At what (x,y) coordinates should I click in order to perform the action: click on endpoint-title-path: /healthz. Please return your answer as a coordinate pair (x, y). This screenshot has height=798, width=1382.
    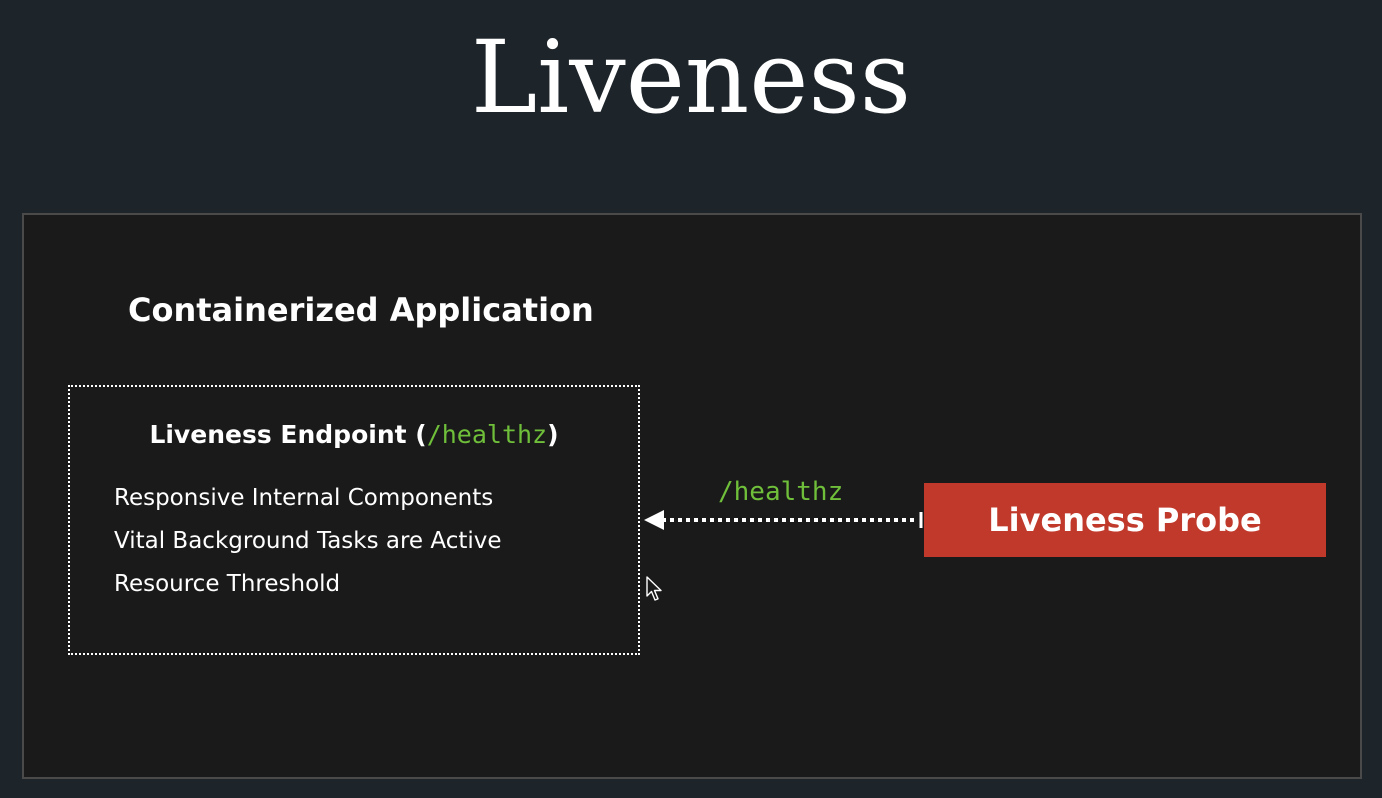
    Looking at the image, I should click on (487, 434).